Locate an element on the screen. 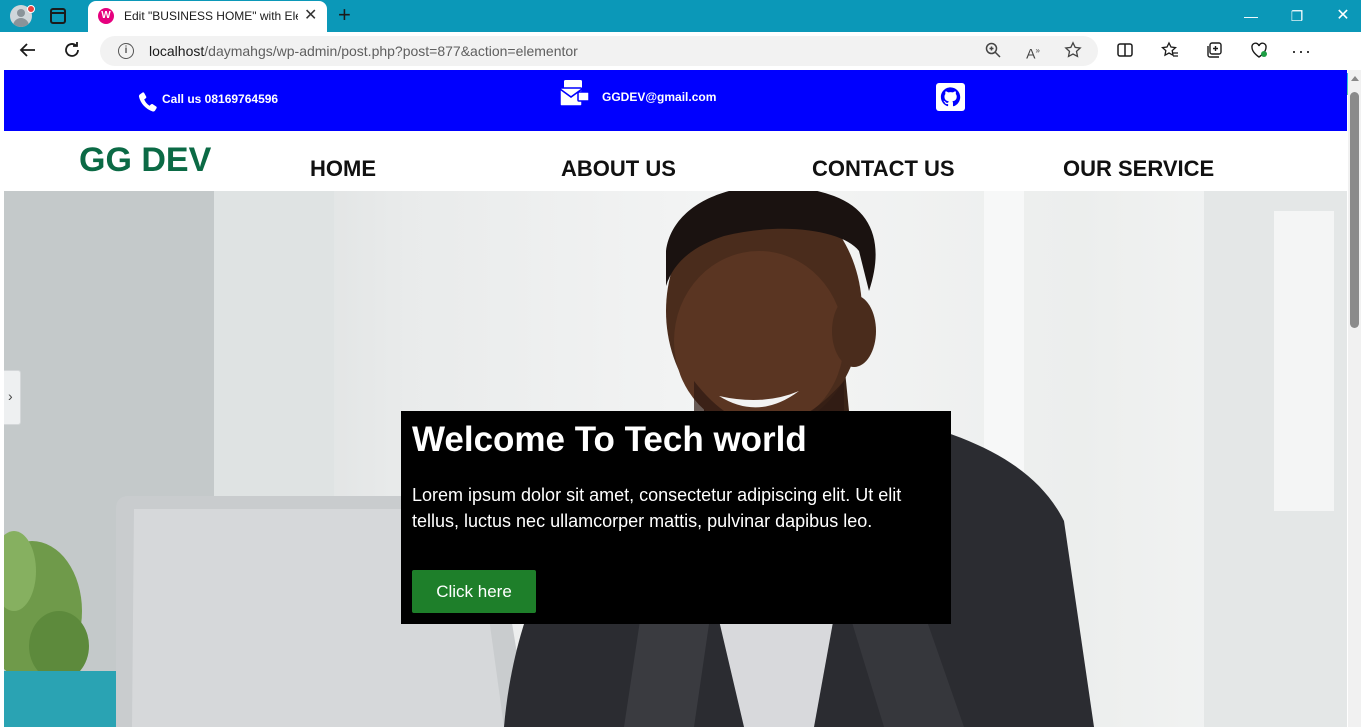 This screenshot has width=1361, height=727. github-link is located at coordinates (950, 97).